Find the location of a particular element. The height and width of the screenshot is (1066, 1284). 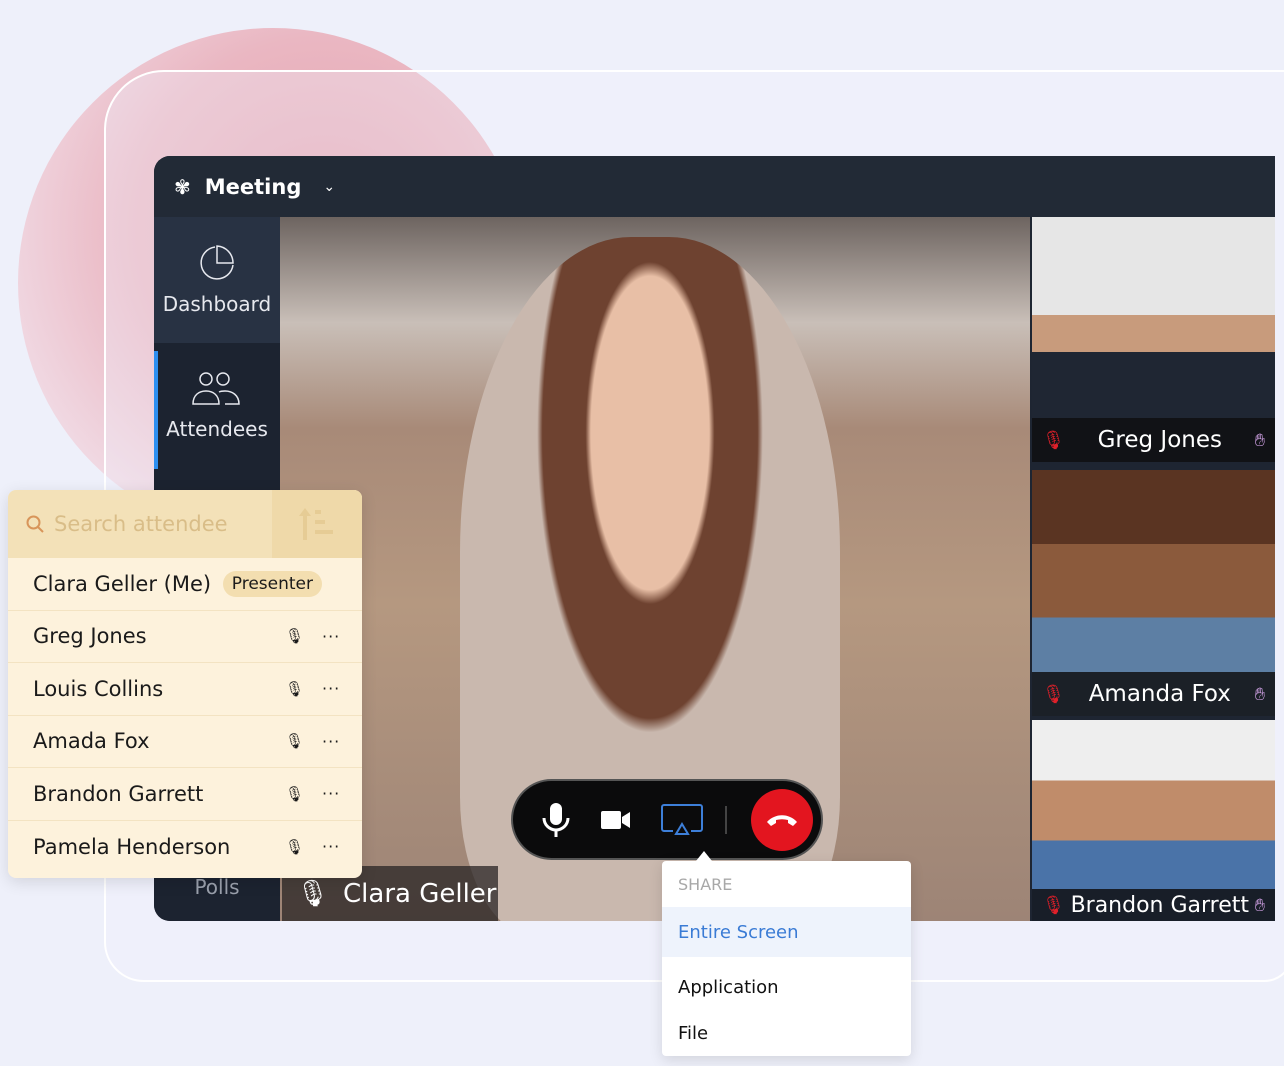

attendee-name: Amada Fox is located at coordinates (91, 741).